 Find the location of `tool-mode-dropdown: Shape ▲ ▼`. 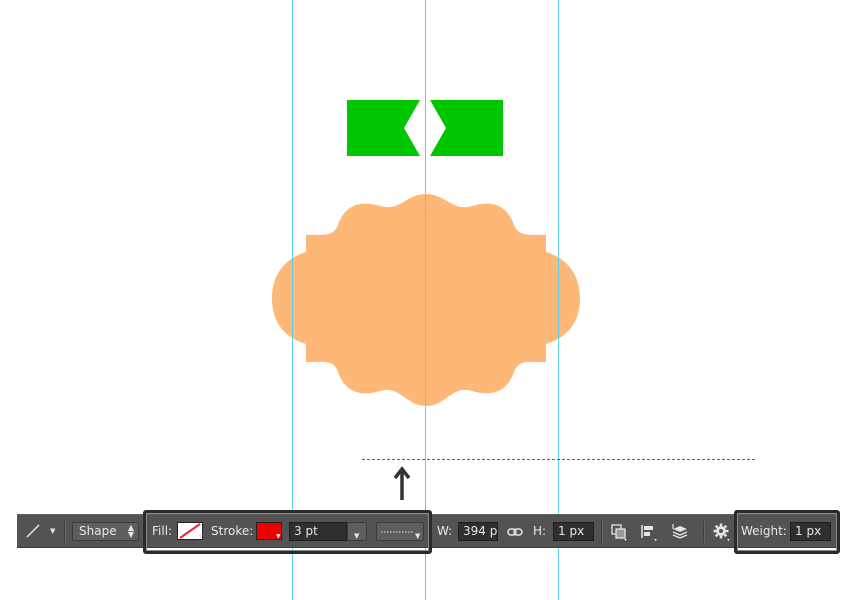

tool-mode-dropdown: Shape ▲ ▼ is located at coordinates (105, 531).